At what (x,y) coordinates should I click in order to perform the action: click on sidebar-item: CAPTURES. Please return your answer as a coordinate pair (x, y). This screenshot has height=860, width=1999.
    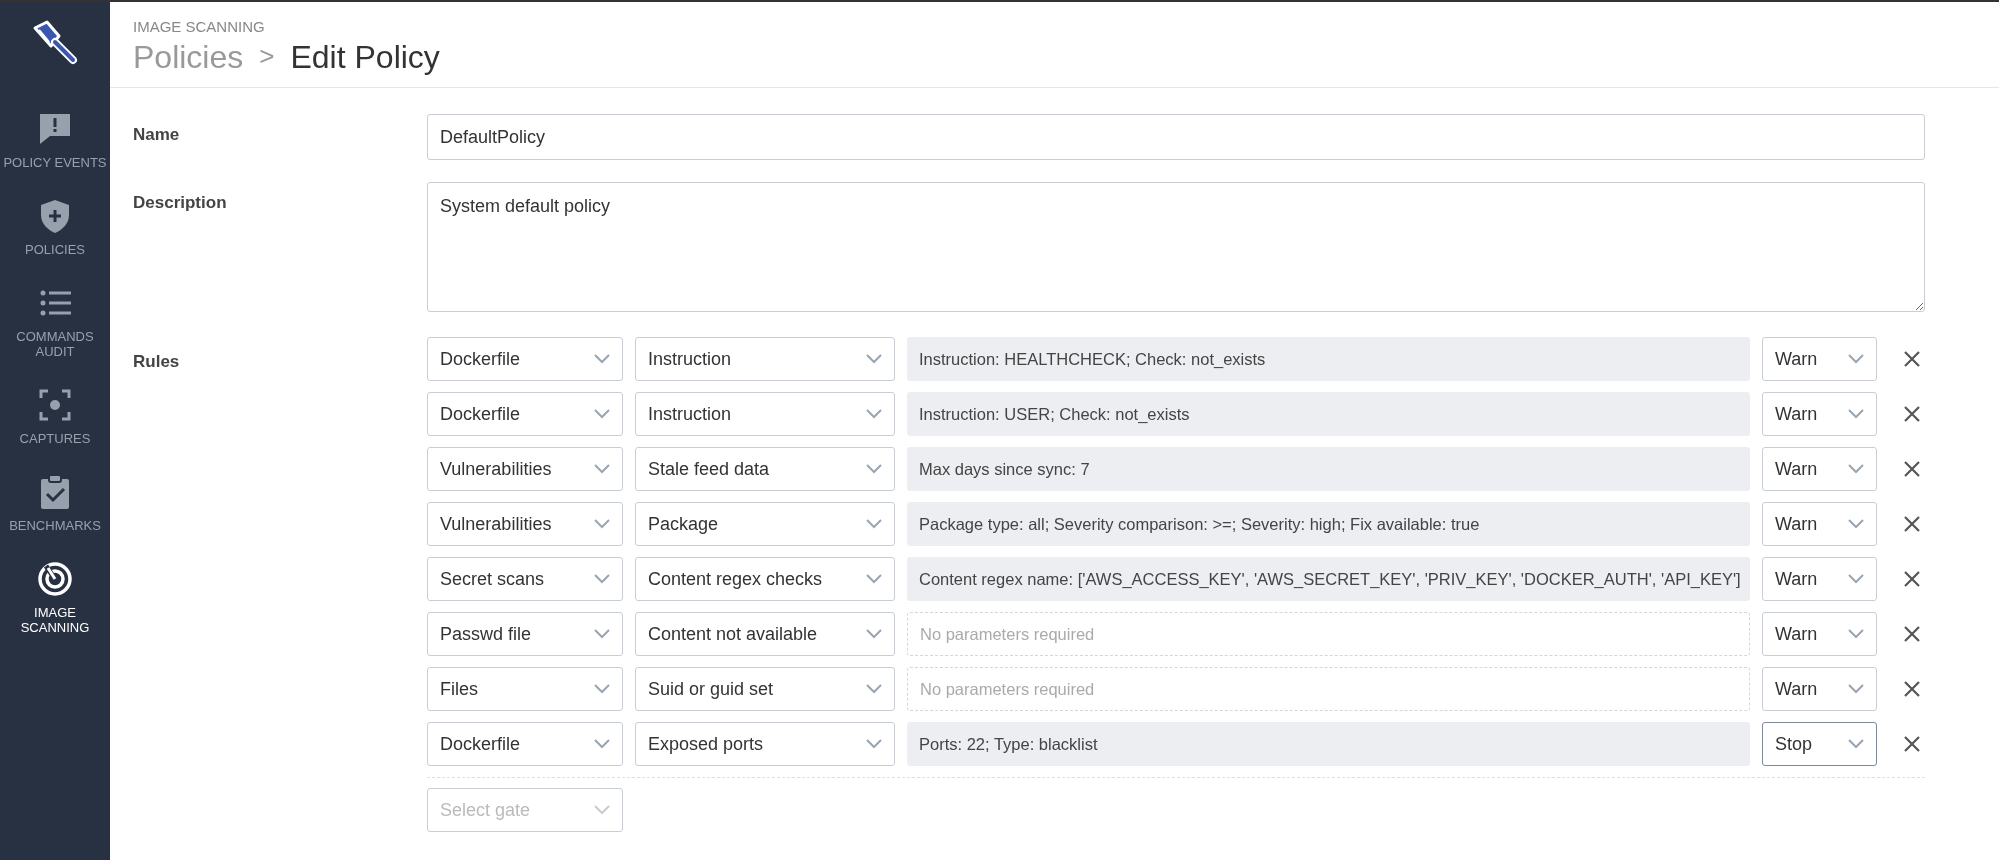
    Looking at the image, I should click on (55, 416).